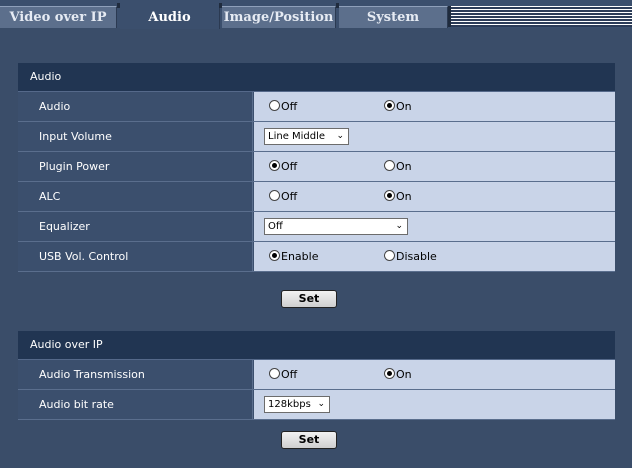 This screenshot has height=468, width=632. I want to click on audio-bit-rate-select: 128kbps ⌄, so click(297, 404).